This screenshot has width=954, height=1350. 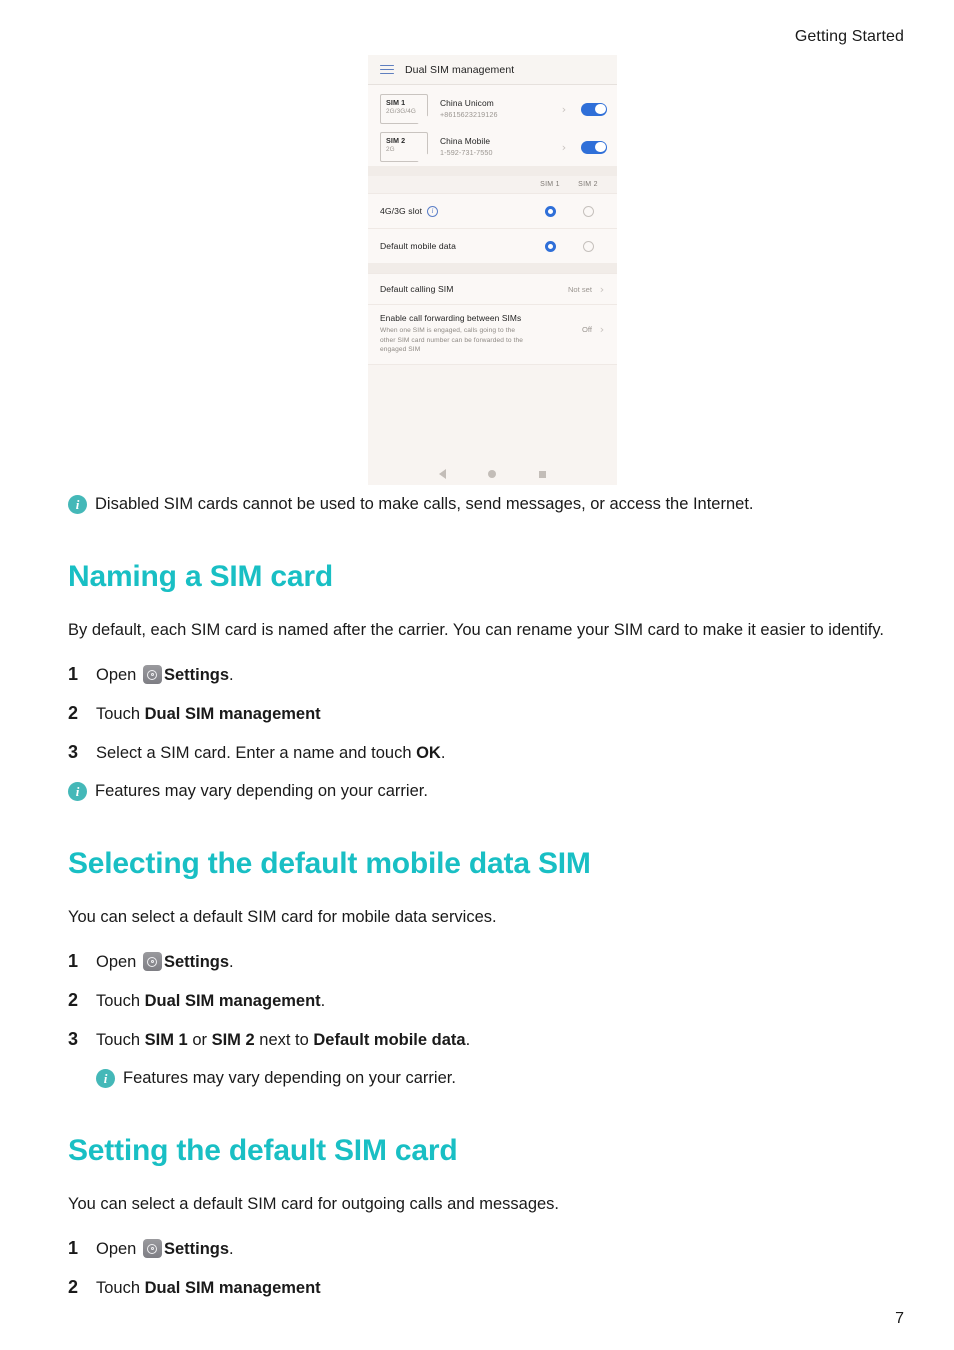 I want to click on call-forwarding-value-wrap: Off ›, so click(x=595, y=324).